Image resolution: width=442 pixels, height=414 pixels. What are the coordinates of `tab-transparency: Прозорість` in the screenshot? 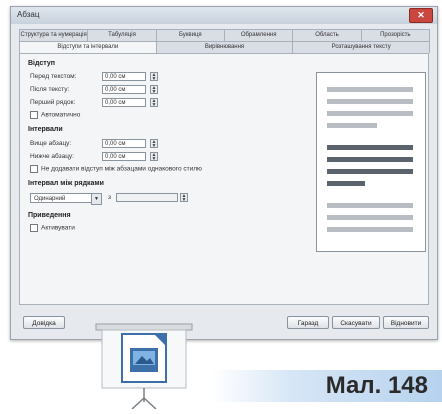 It's located at (395, 35).